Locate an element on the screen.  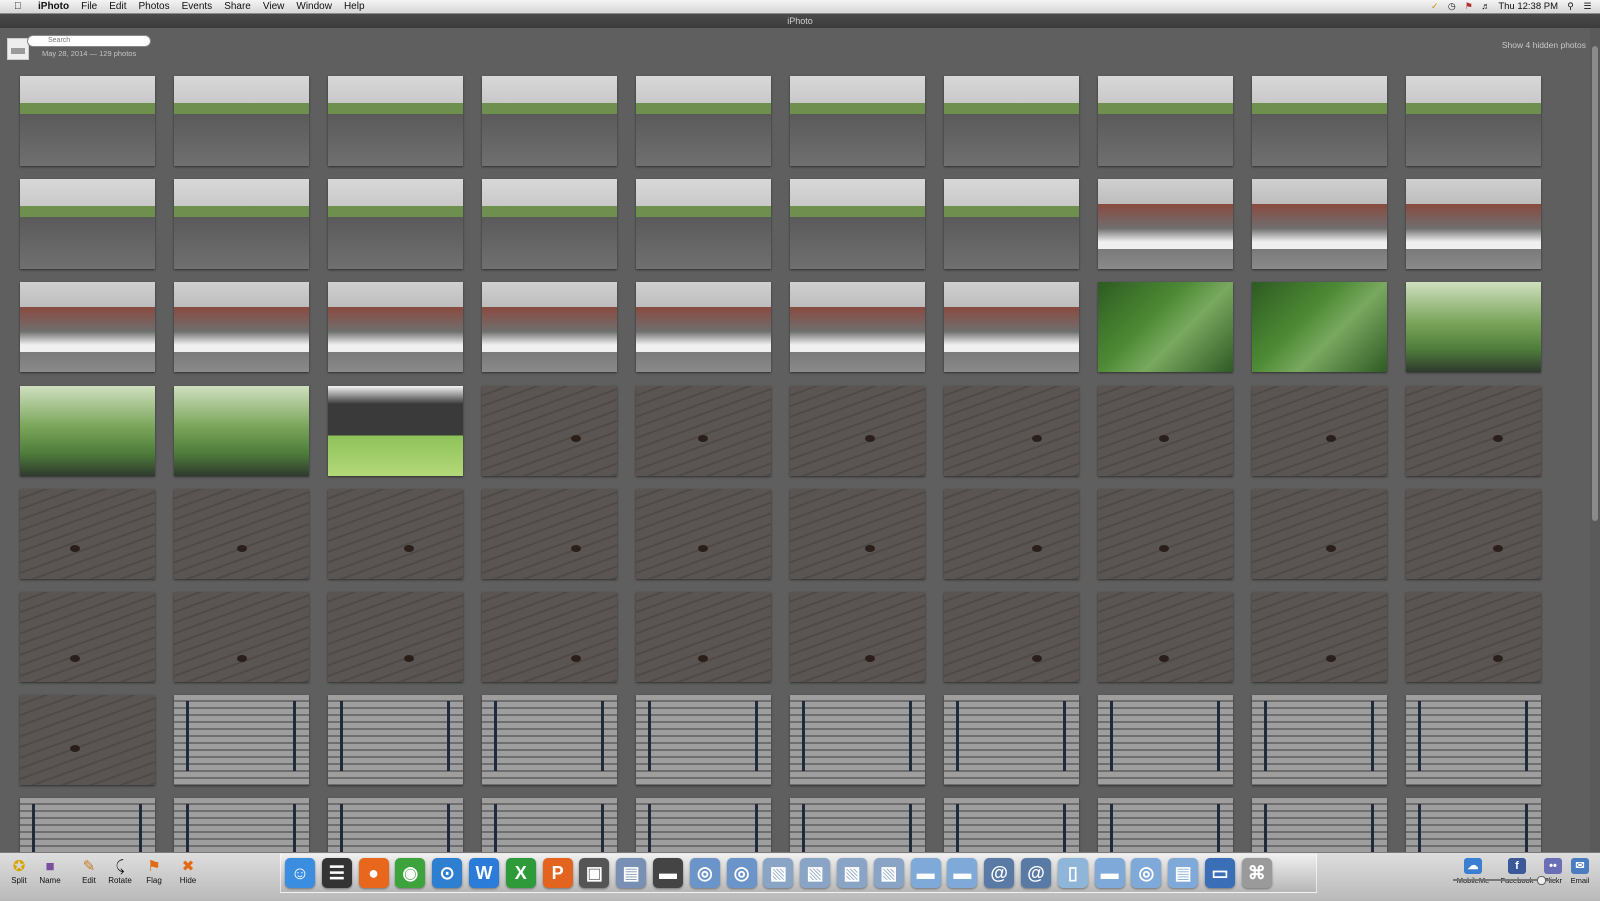
menu-help: Help is located at coordinates (354, 6).